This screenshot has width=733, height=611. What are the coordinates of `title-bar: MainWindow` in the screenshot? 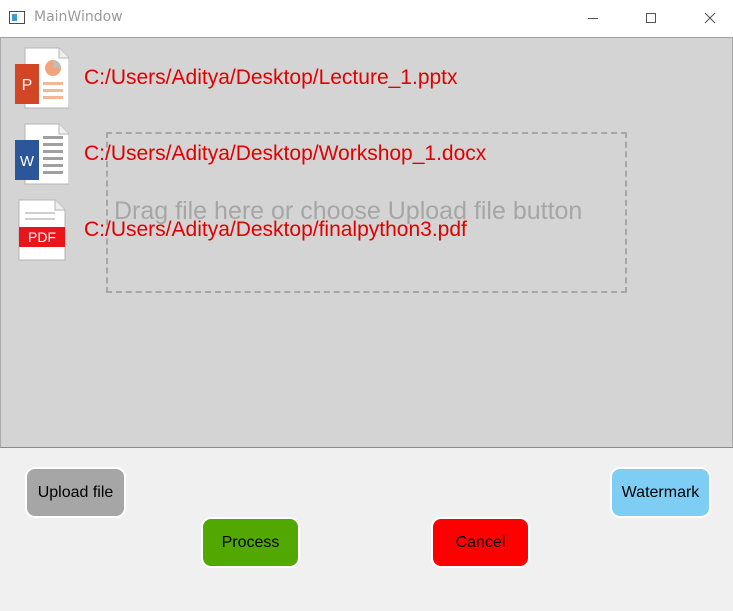 It's located at (366, 18).